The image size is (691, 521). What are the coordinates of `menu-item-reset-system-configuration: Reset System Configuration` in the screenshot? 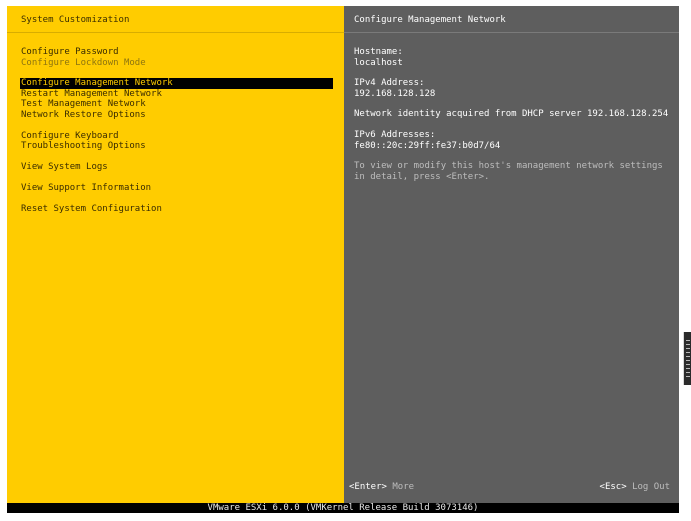 It's located at (176, 209).